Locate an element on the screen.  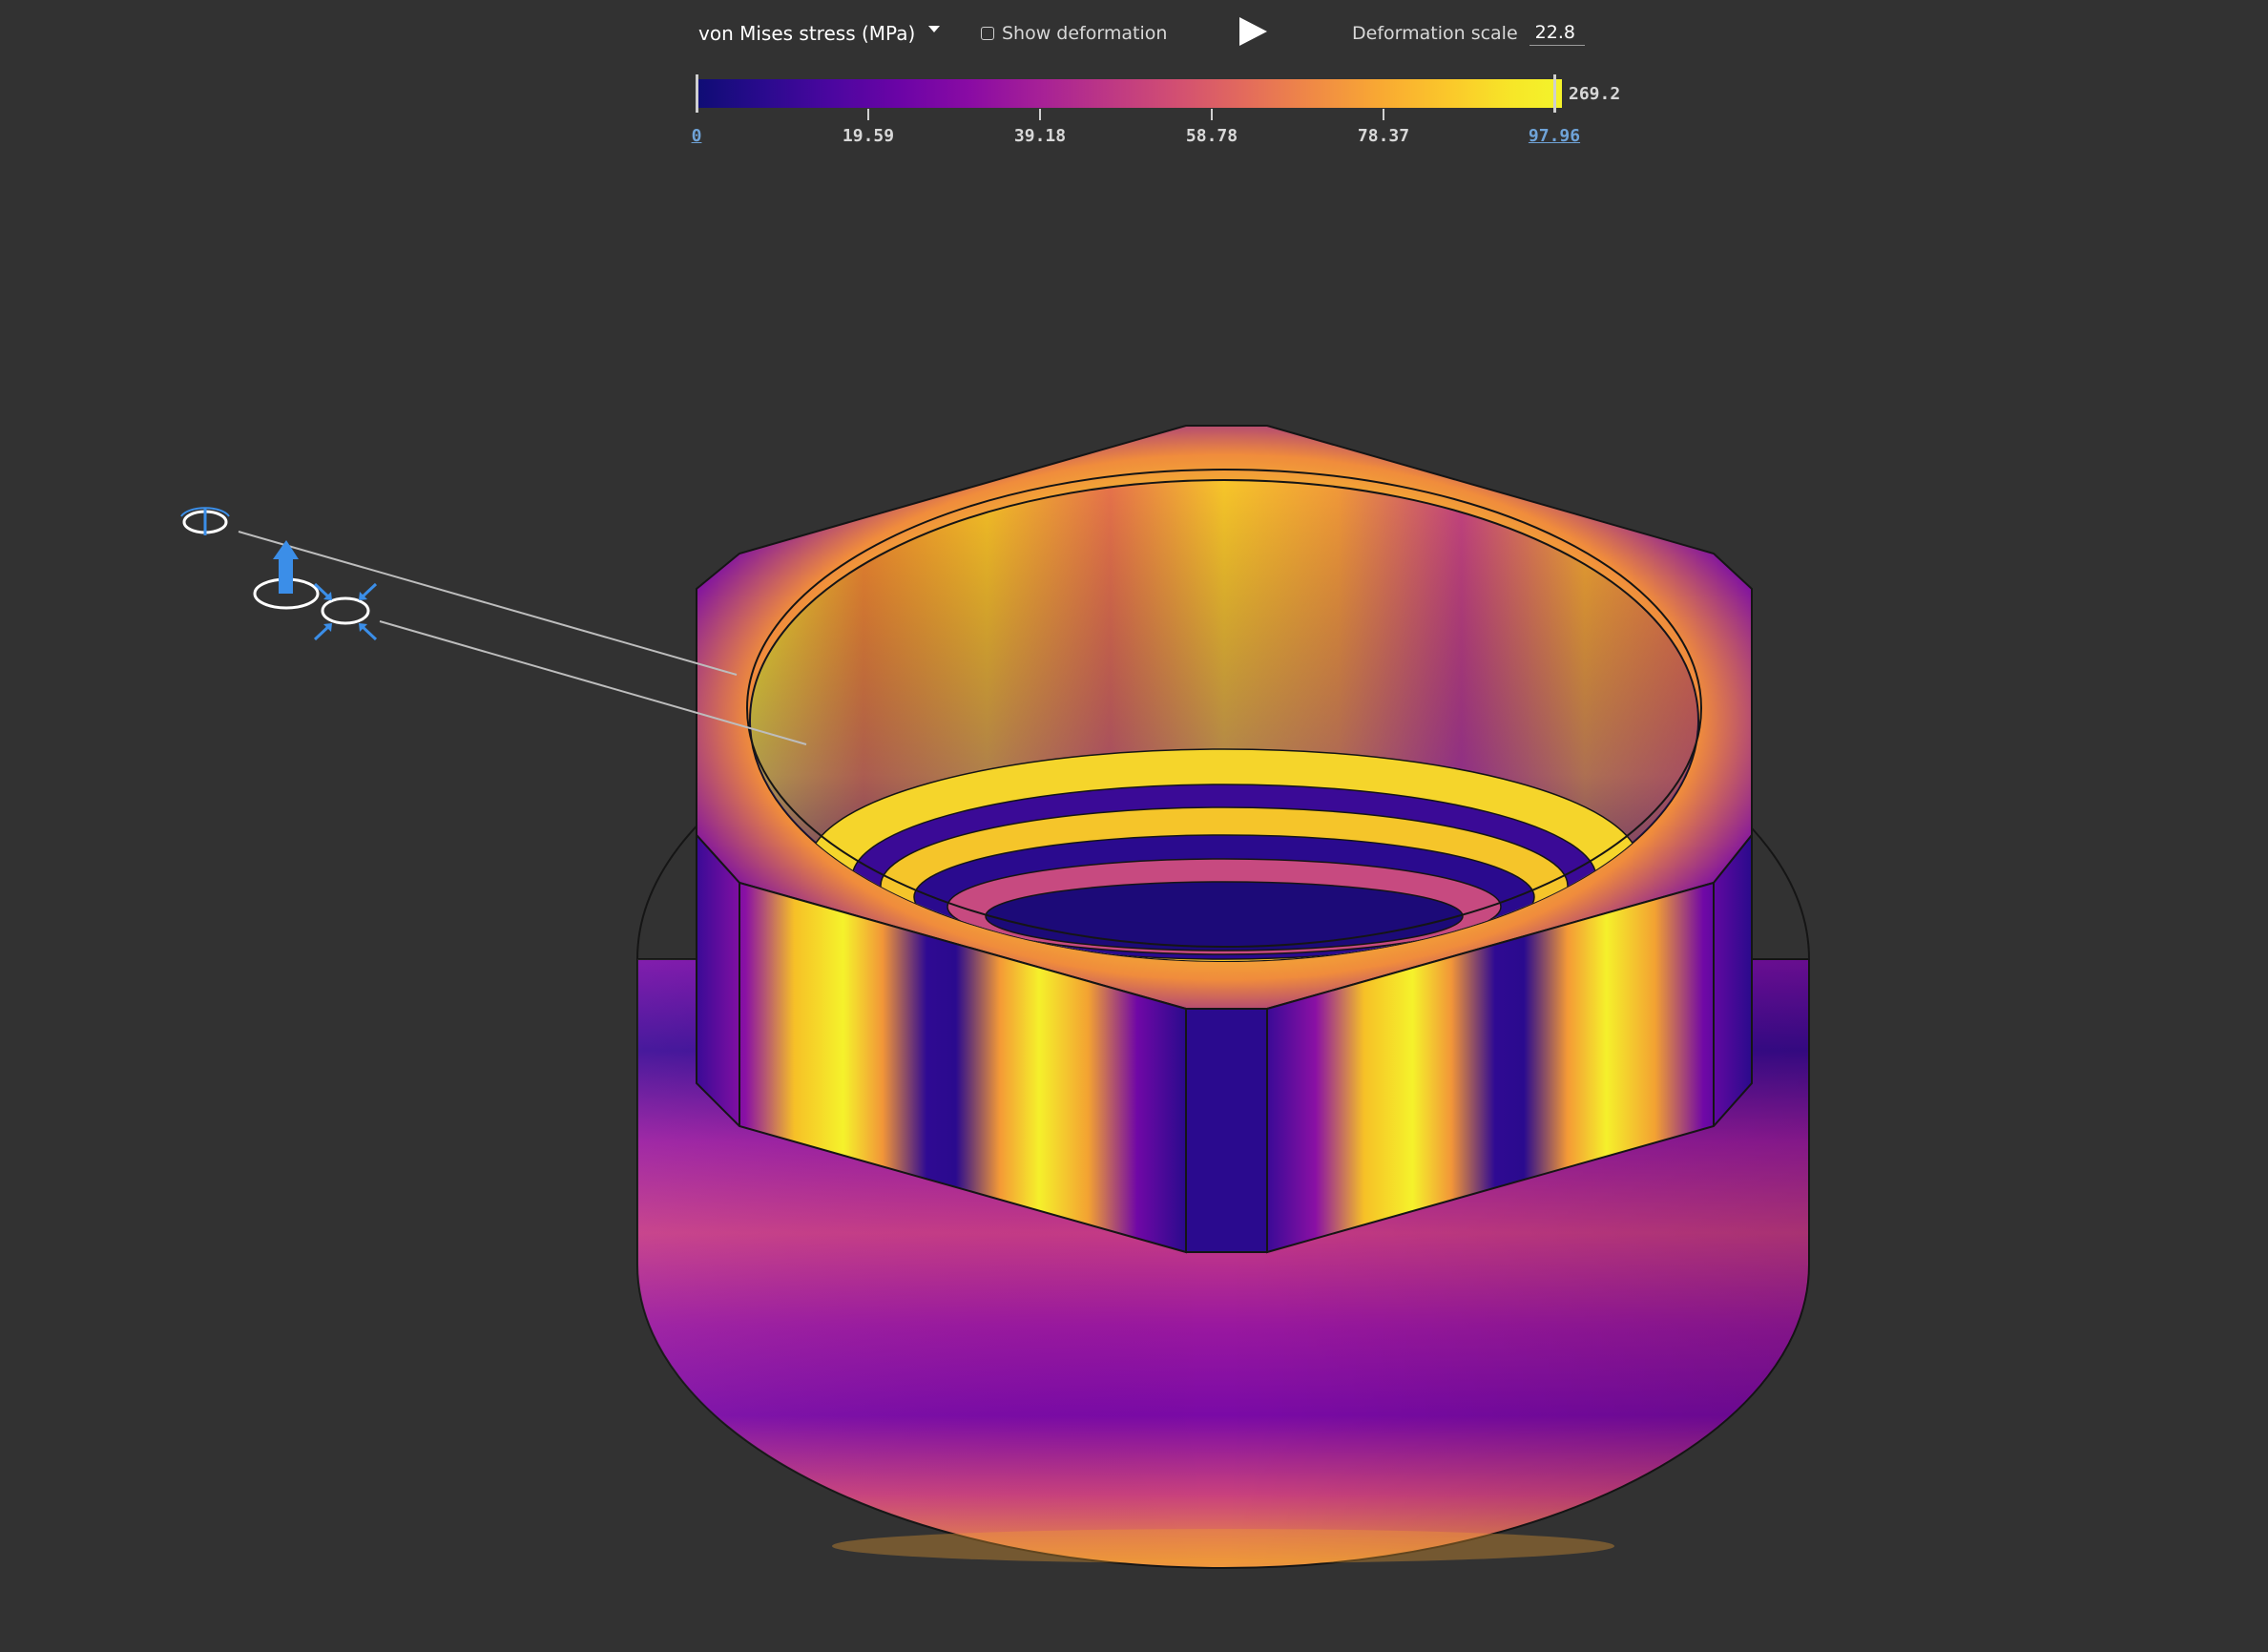
stress-color-legend: 0 19.59 39.18 58.78 78.37 97.96 269.2 is located at coordinates (1154, 115).